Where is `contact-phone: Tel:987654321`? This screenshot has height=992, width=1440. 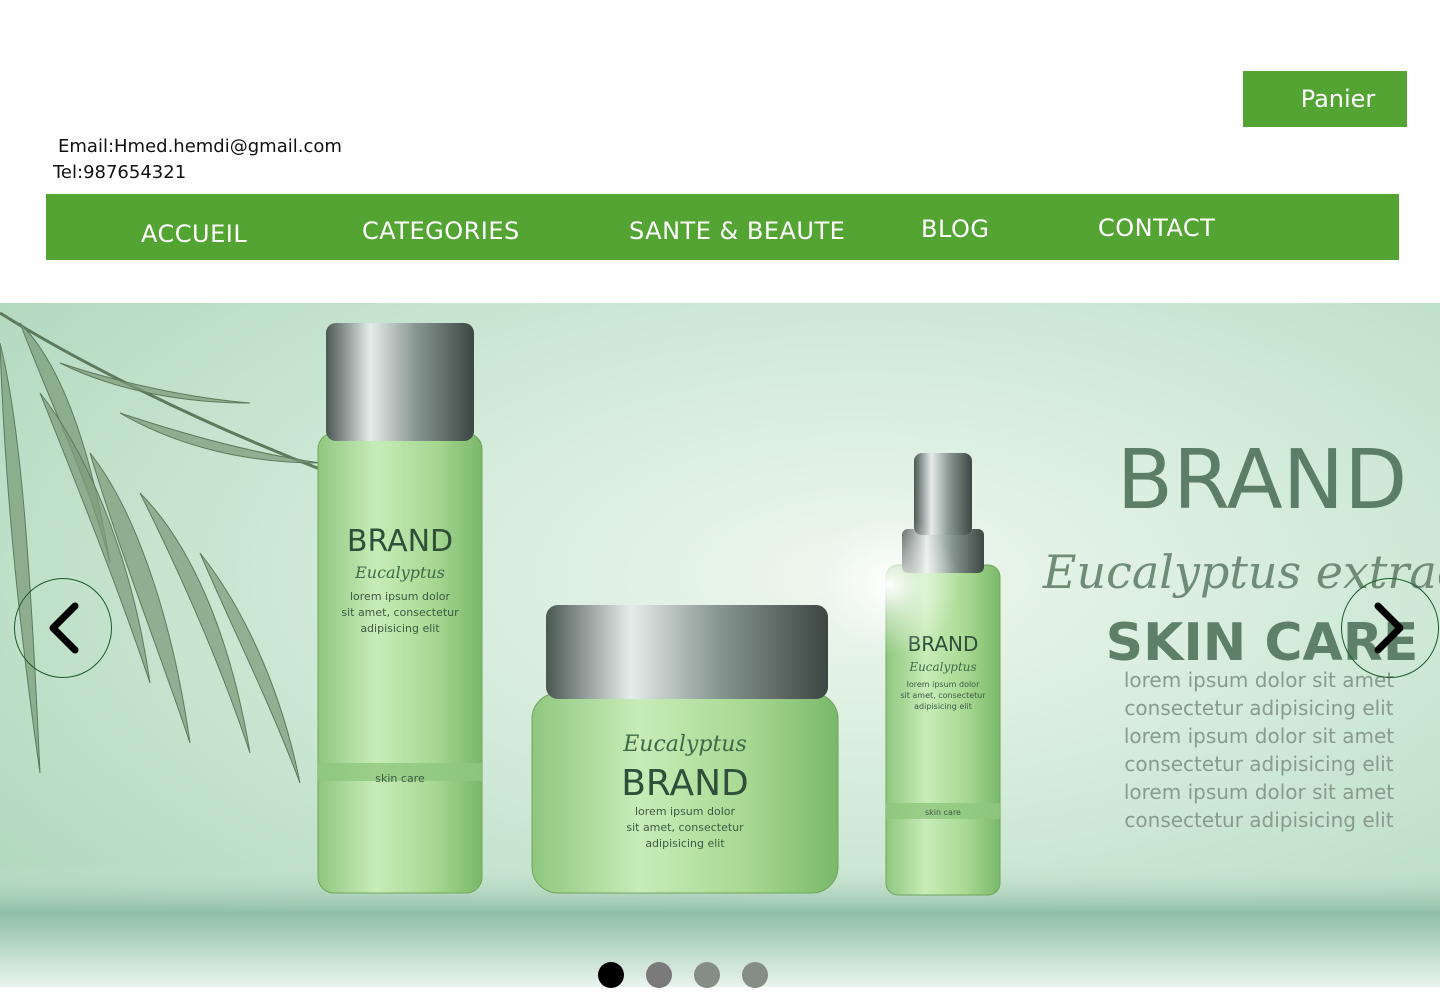 contact-phone: Tel:987654321 is located at coordinates (120, 172).